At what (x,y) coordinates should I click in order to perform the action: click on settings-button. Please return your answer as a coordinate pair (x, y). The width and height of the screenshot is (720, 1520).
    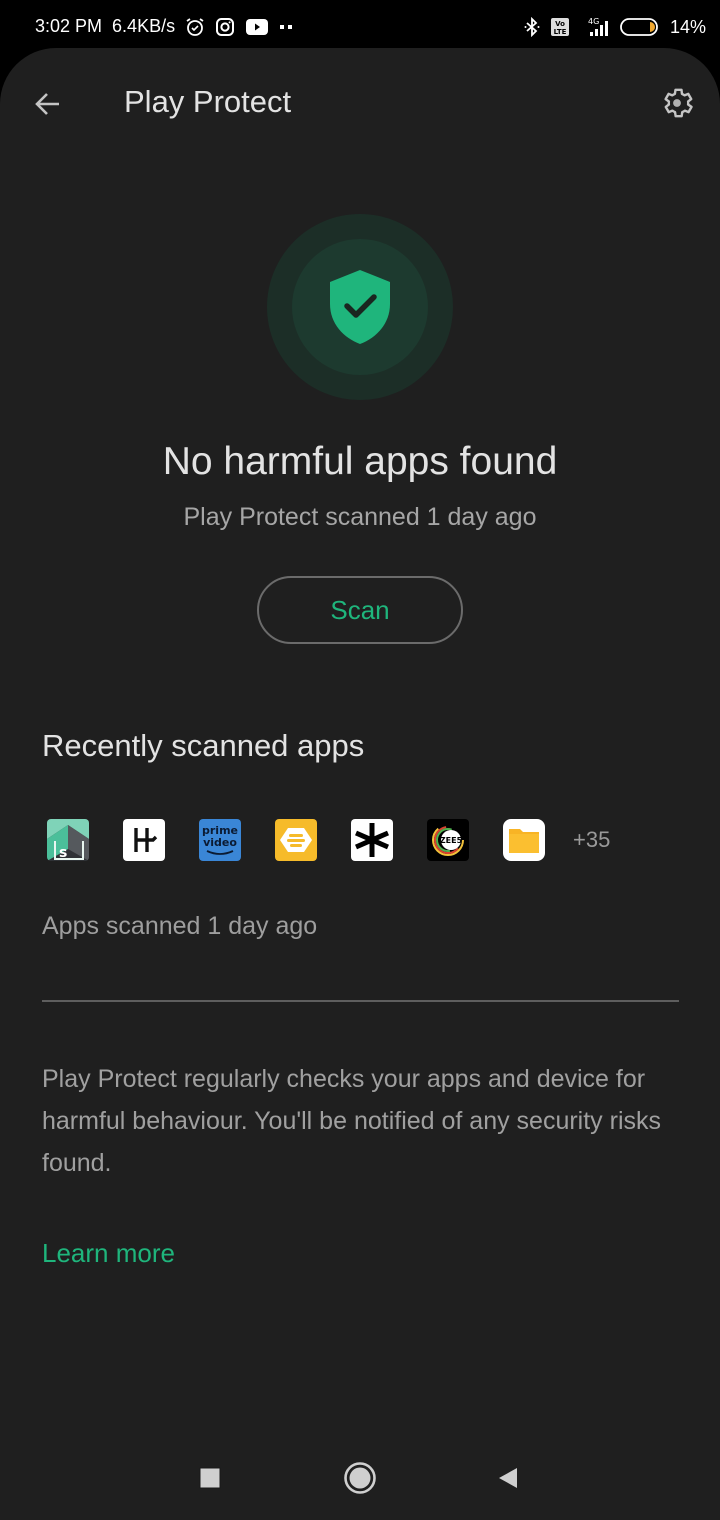
    Looking at the image, I should click on (677, 103).